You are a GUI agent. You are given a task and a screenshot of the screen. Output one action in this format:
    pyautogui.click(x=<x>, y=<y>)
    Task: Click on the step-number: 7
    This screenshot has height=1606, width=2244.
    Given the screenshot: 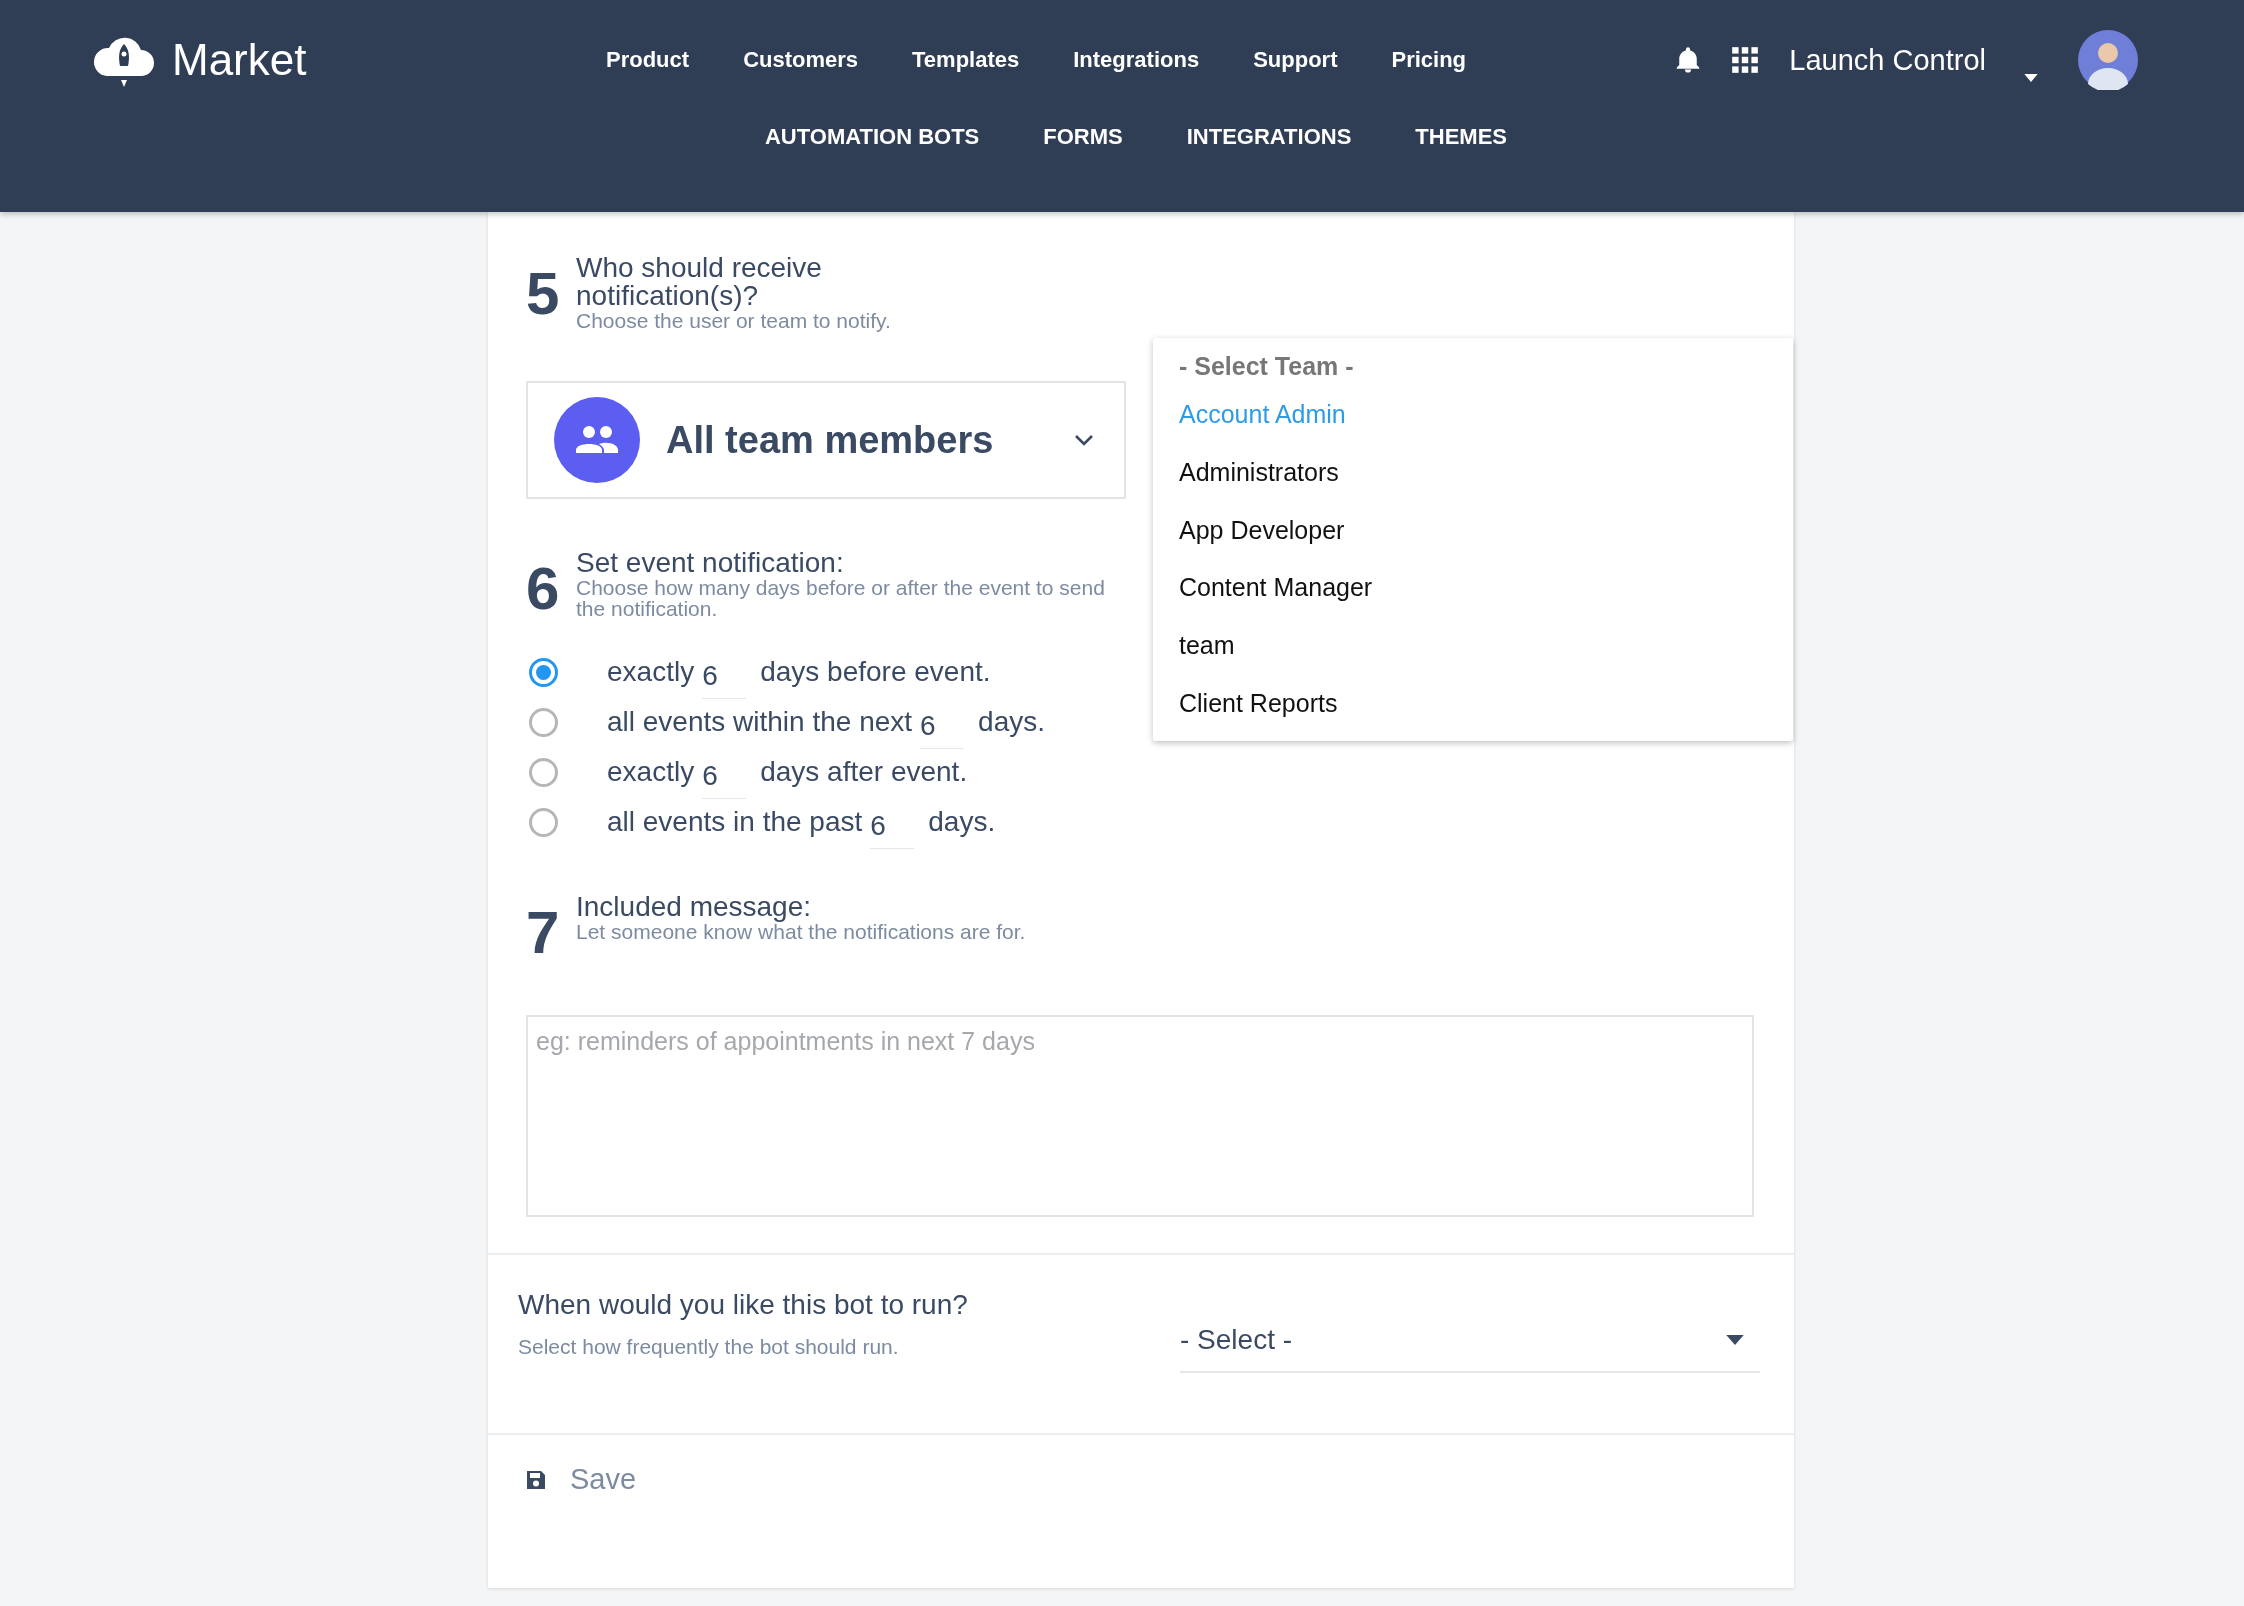 What is the action you would take?
    pyautogui.click(x=543, y=933)
    